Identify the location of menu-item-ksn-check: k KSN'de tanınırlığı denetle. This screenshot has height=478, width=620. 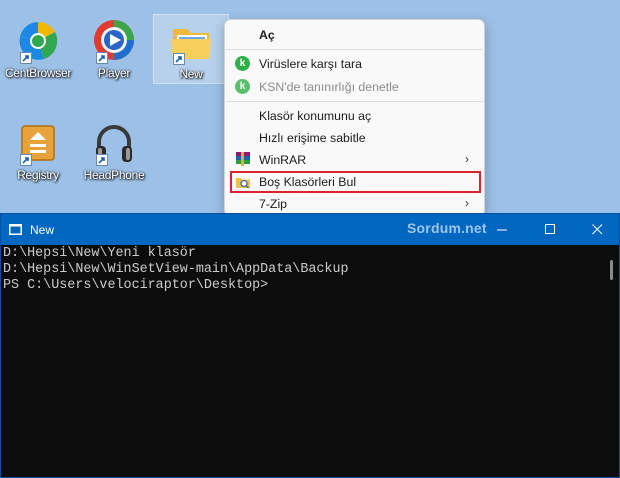
(354, 86).